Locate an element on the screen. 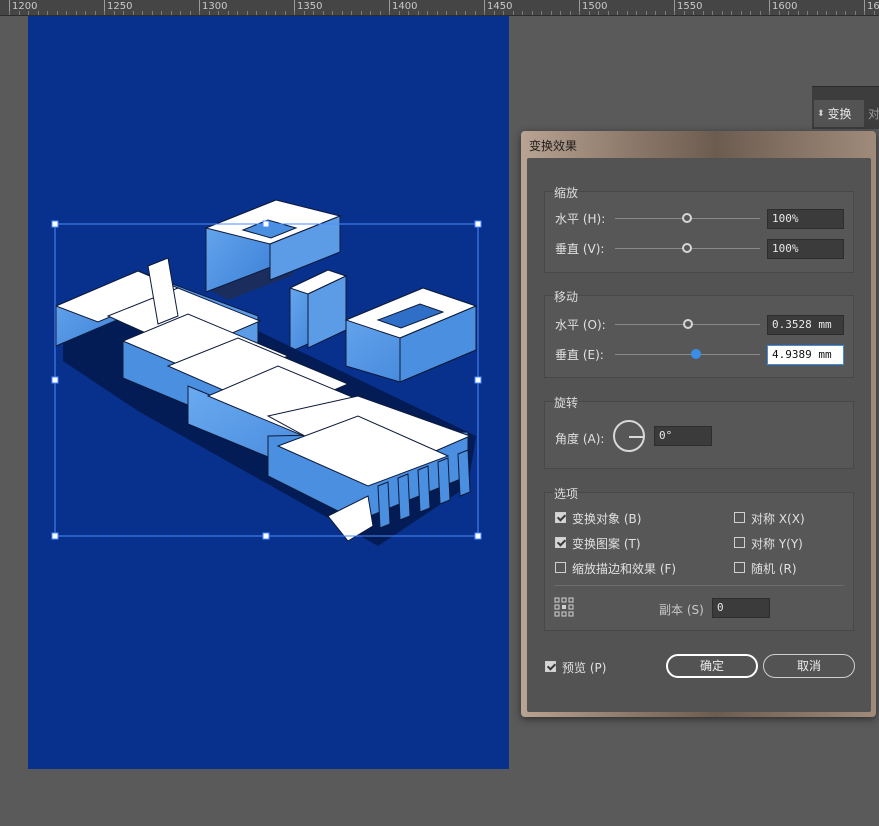 This screenshot has width=879, height=826. tab-align-label: 对 is located at coordinates (873, 114).